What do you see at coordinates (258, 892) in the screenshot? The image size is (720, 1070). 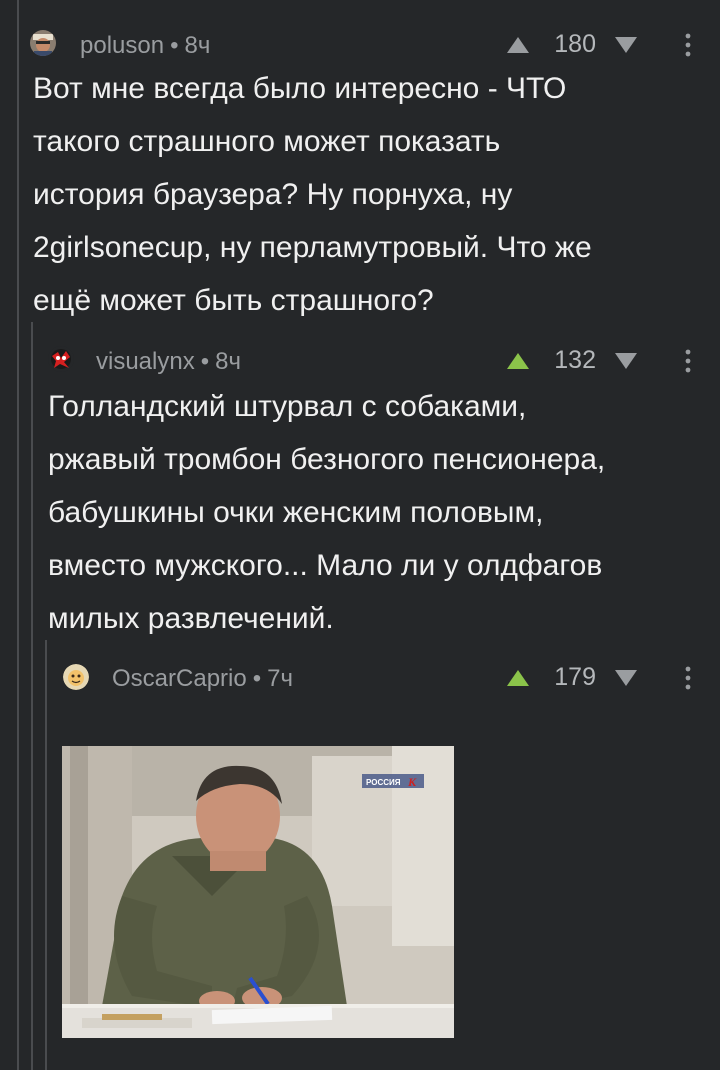 I see `comment-image: РОССИЯ К` at bounding box center [258, 892].